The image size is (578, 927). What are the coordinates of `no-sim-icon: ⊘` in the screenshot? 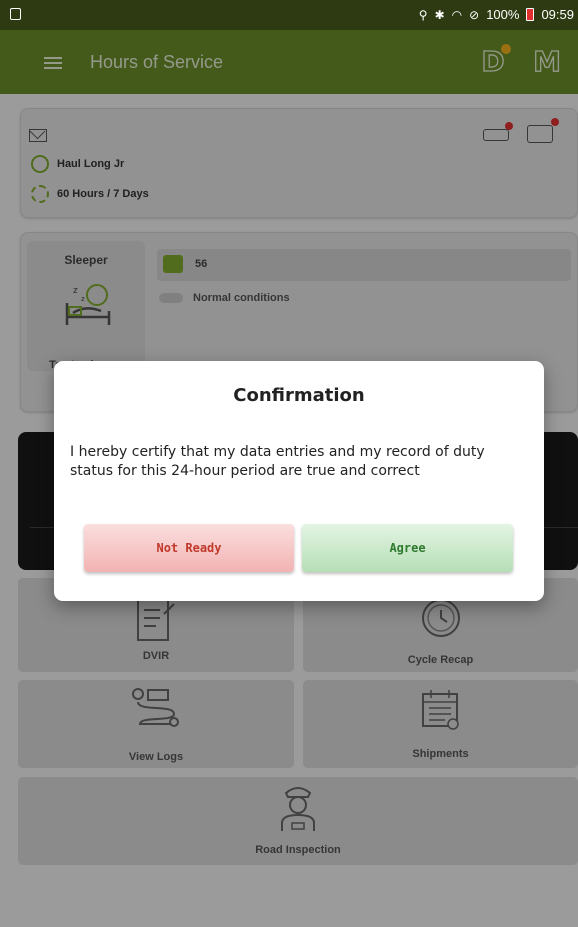 It's located at (474, 14).